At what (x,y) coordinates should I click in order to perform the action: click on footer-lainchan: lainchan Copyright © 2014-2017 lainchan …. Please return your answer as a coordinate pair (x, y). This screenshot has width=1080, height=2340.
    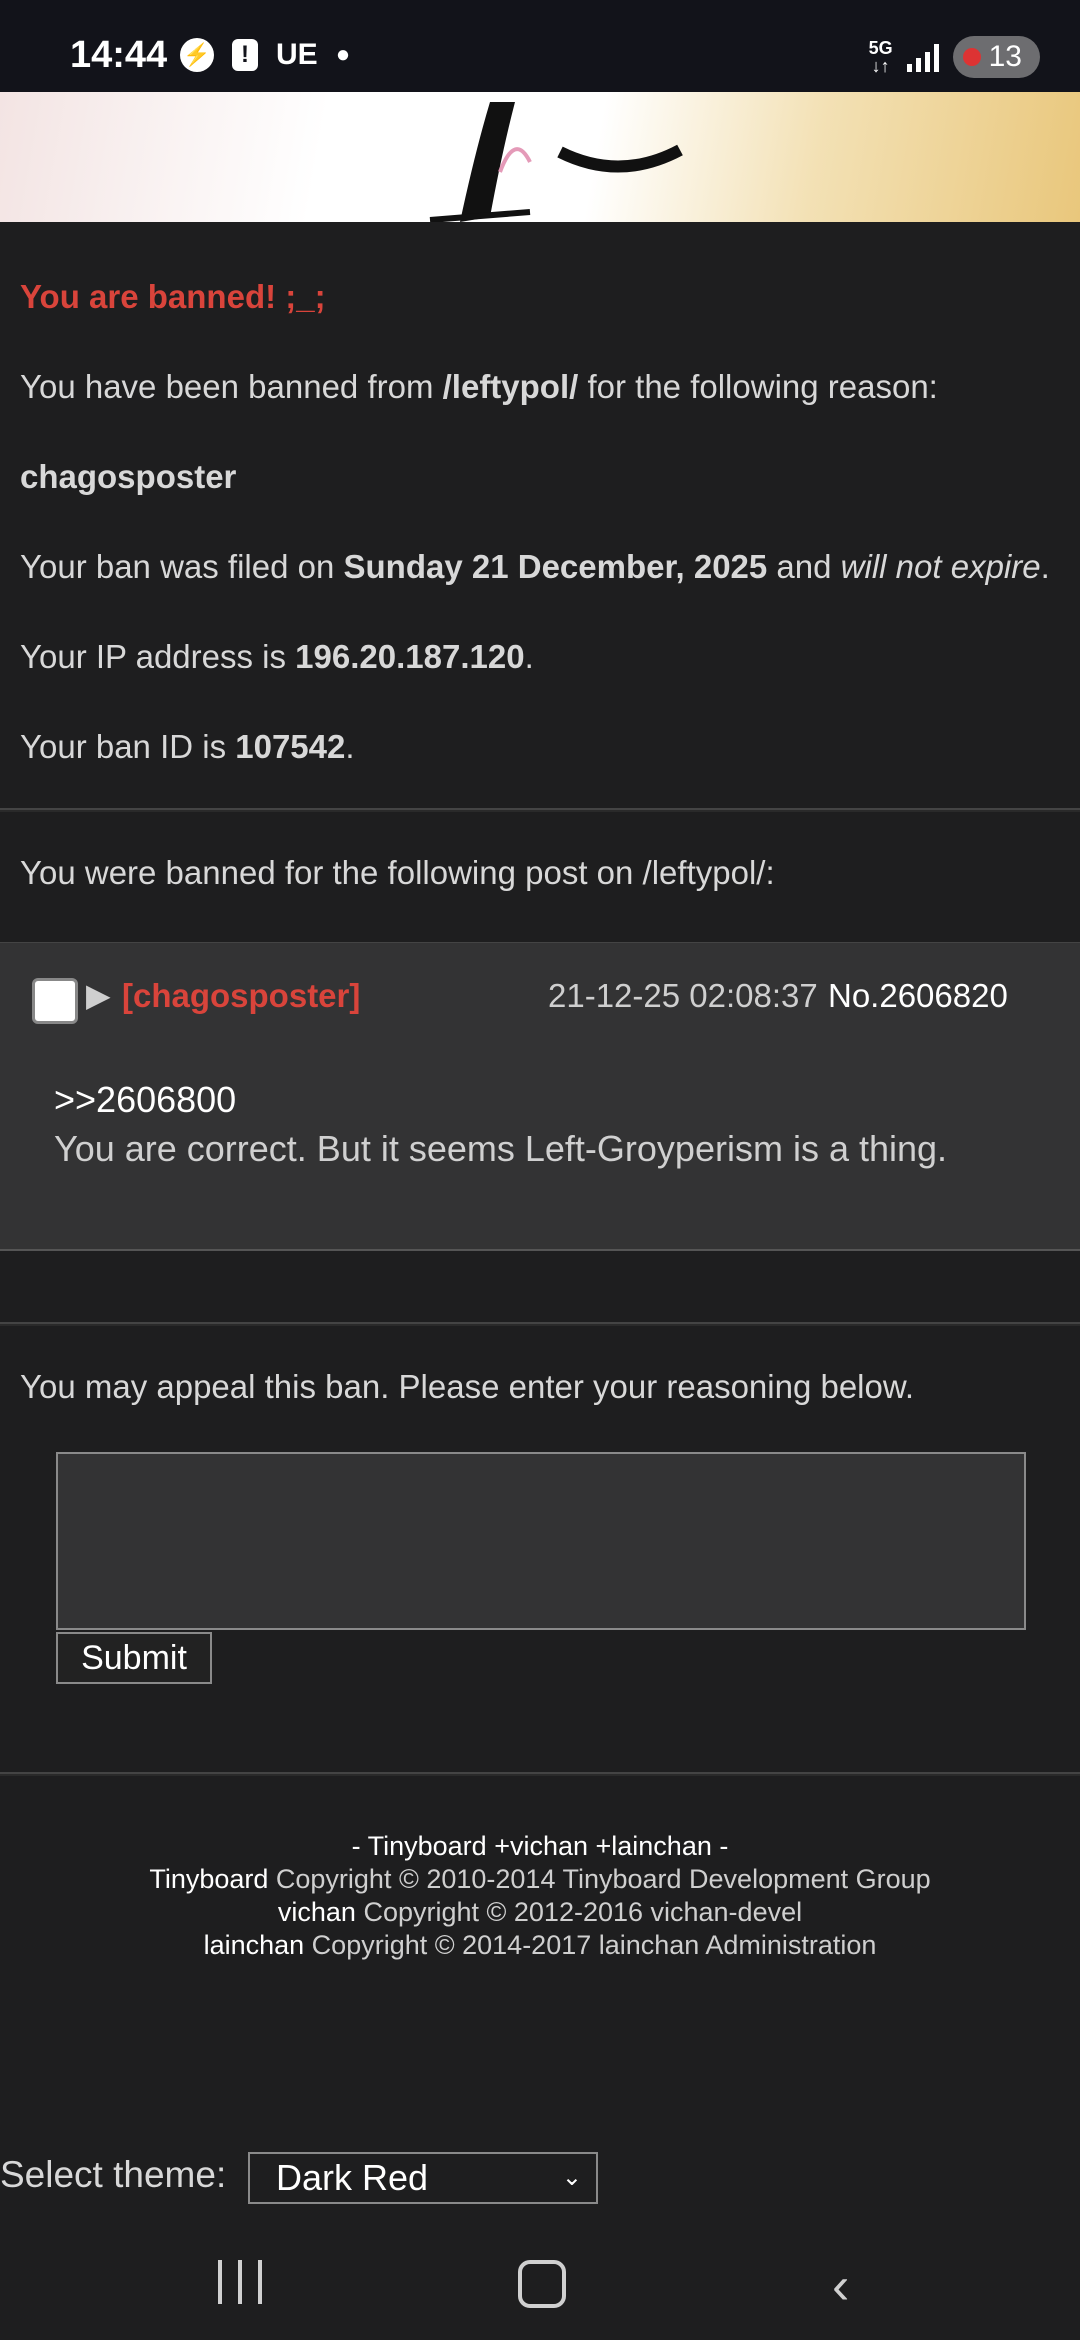
    Looking at the image, I should click on (540, 1945).